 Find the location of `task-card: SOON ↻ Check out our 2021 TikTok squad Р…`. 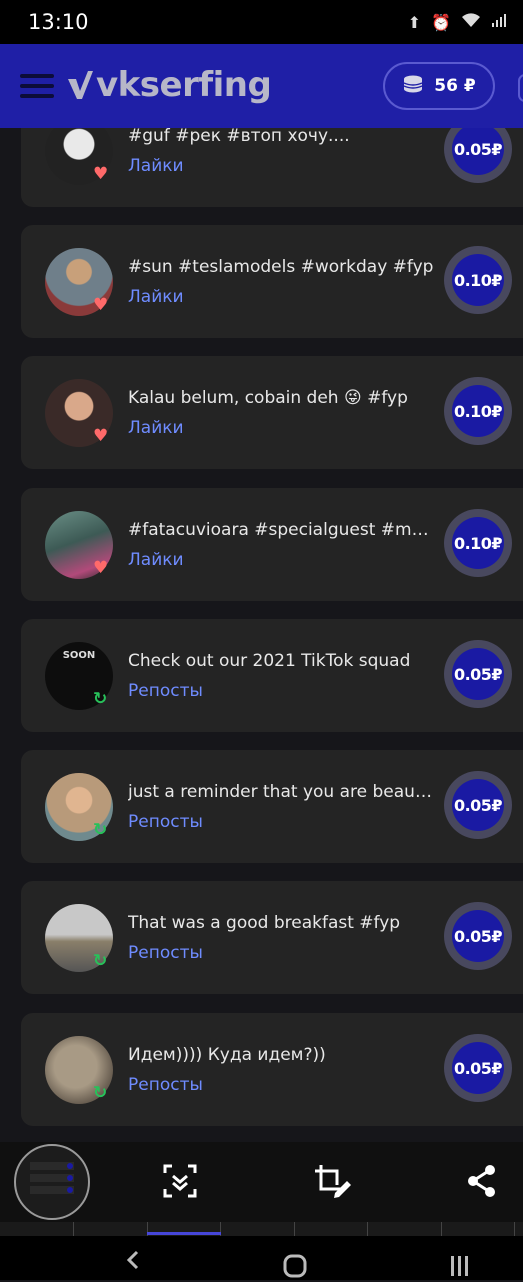

task-card: SOON ↻ Check out our 2021 TikTok squad Р… is located at coordinates (272, 675).